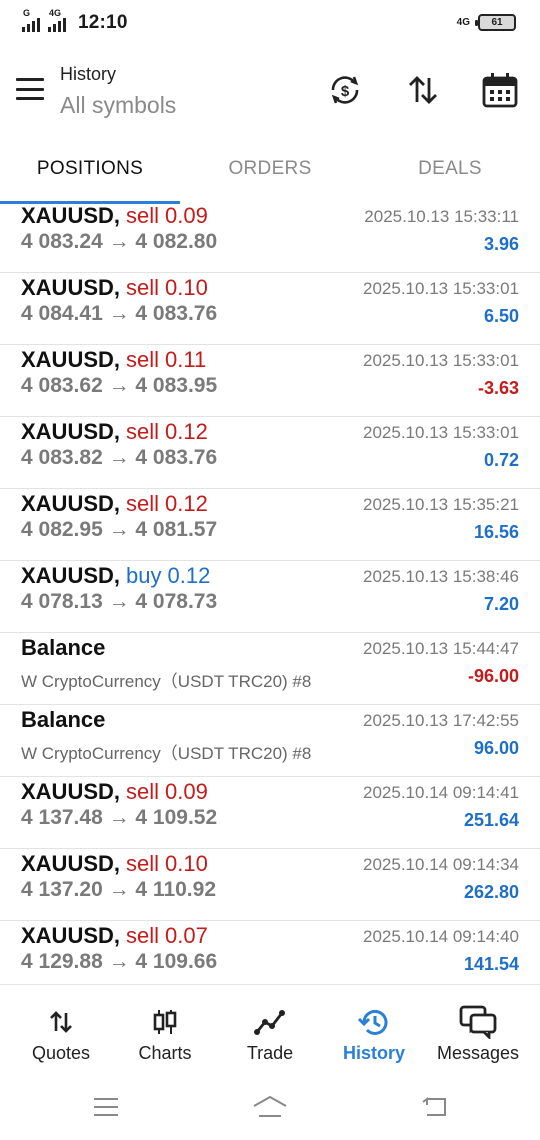 This screenshot has width=540, height=1140. I want to click on symbol-filter: All symbols, so click(118, 105).